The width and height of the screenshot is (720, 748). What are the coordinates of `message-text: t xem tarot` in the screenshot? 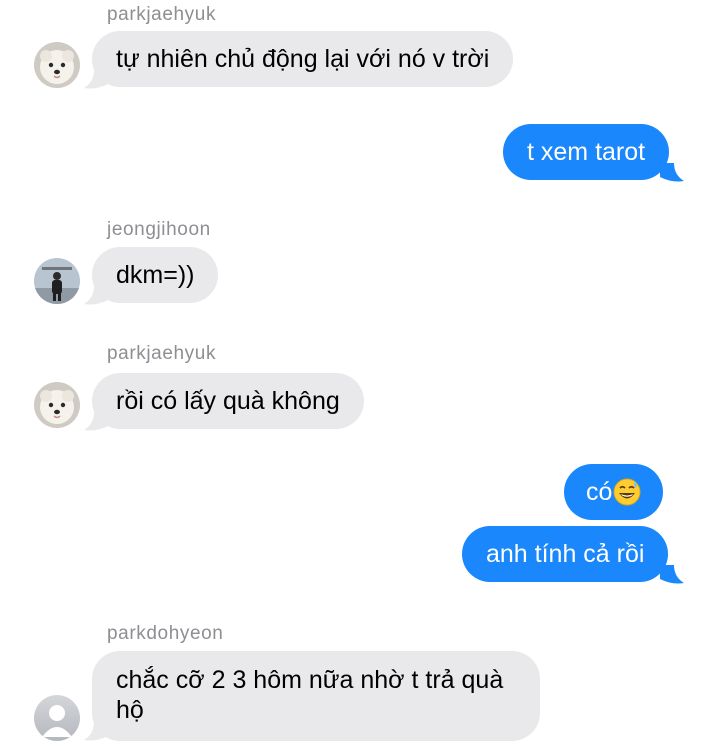 It's located at (586, 152).